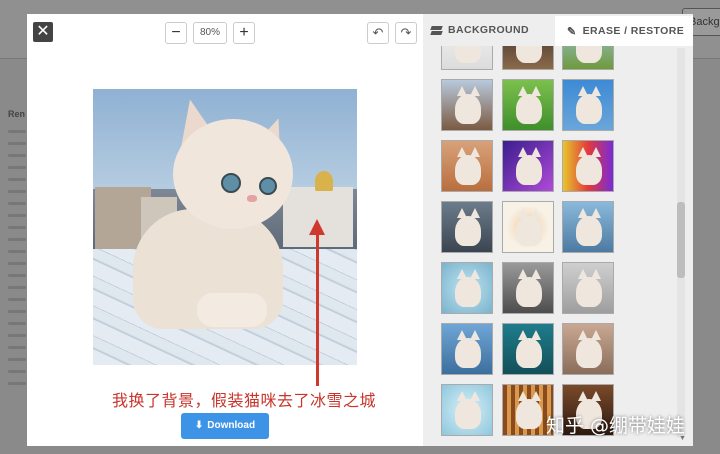  I want to click on tab-background: BACKGROUND, so click(480, 30).